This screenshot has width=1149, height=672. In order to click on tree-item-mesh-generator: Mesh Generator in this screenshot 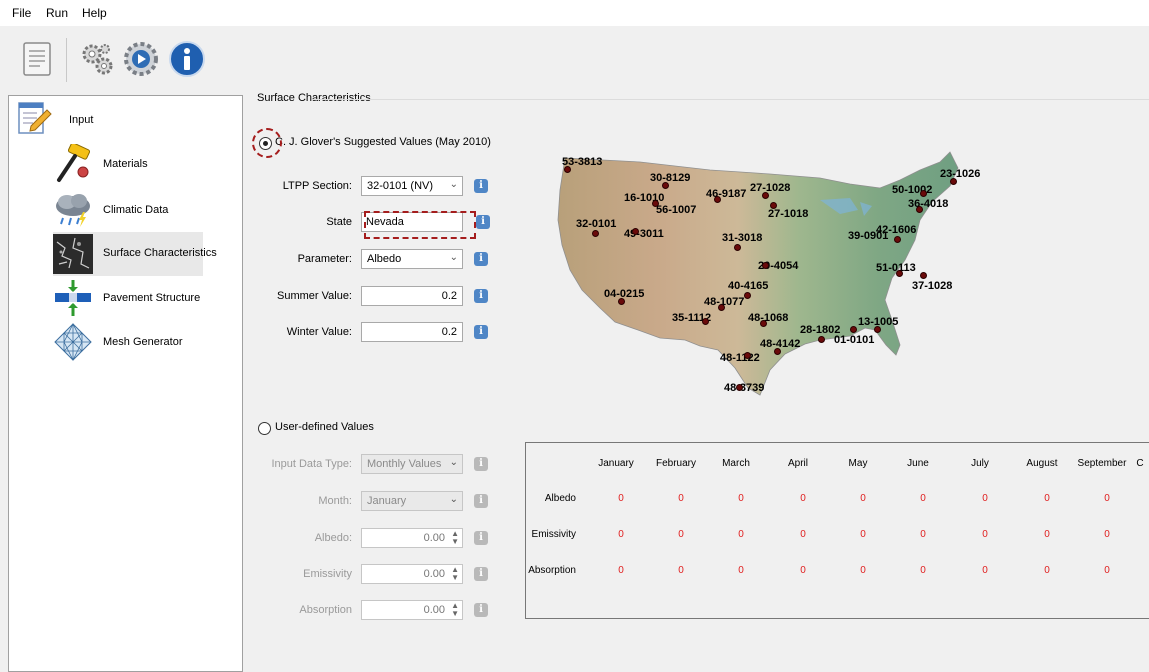, I will do `click(143, 342)`.